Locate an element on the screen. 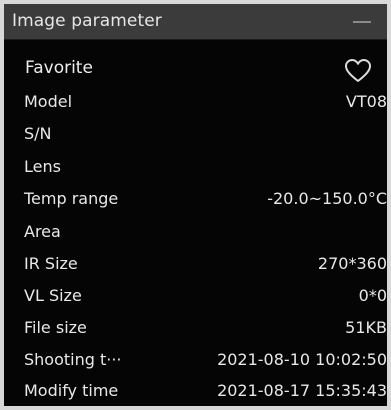  param-label: Modify time is located at coordinates (71, 390).